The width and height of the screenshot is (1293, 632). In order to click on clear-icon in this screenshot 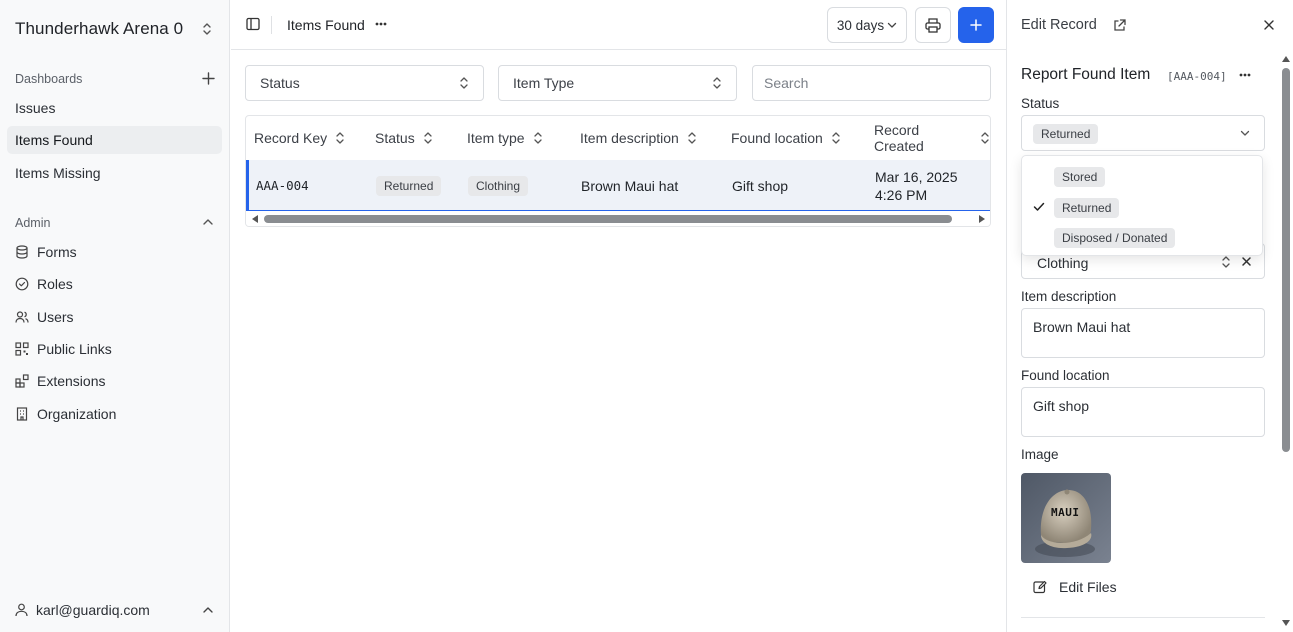, I will do `click(1246, 261)`.